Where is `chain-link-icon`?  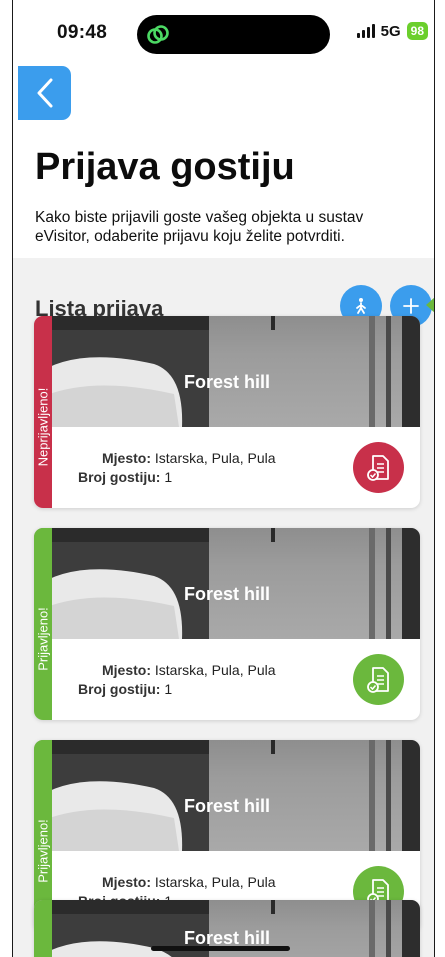 chain-link-icon is located at coordinates (158, 34).